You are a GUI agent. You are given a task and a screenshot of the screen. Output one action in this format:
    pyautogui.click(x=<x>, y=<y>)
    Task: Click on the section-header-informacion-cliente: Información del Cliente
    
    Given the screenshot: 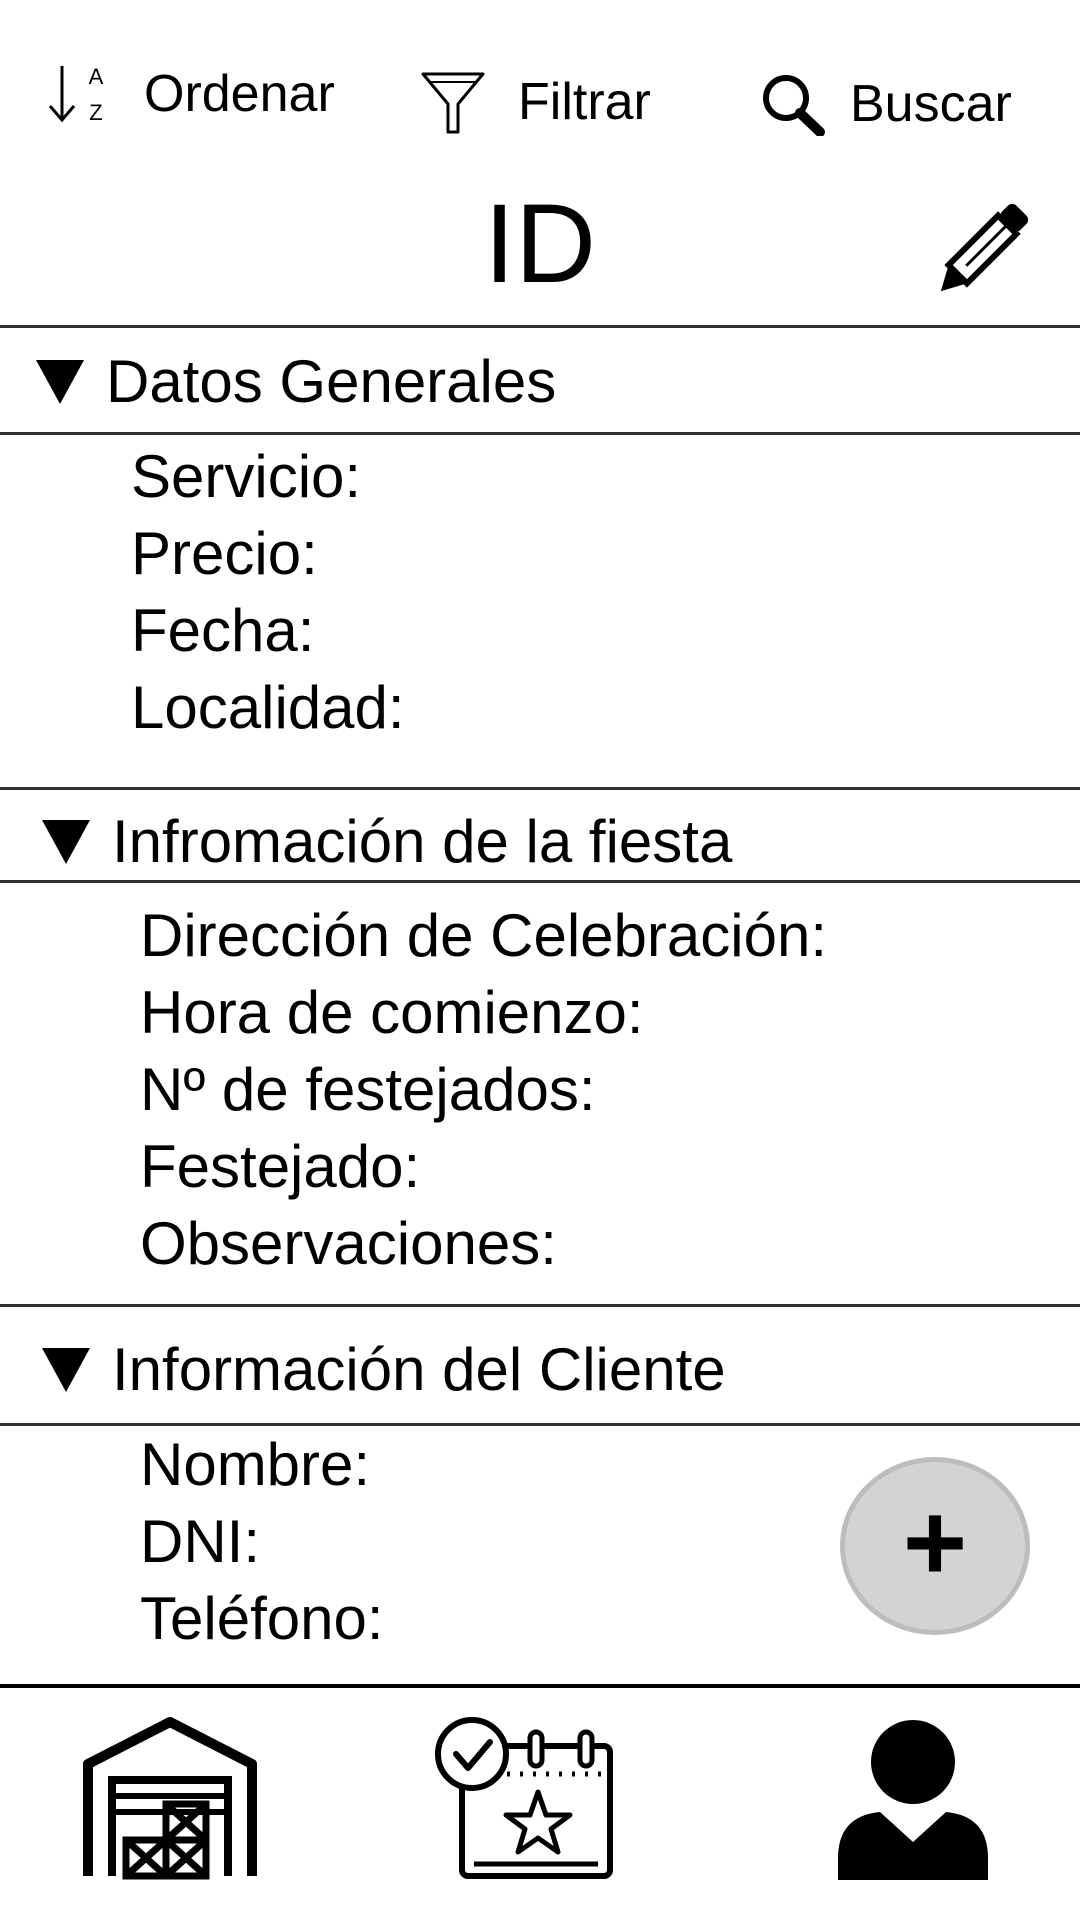 What is the action you would take?
    pyautogui.click(x=561, y=1370)
    